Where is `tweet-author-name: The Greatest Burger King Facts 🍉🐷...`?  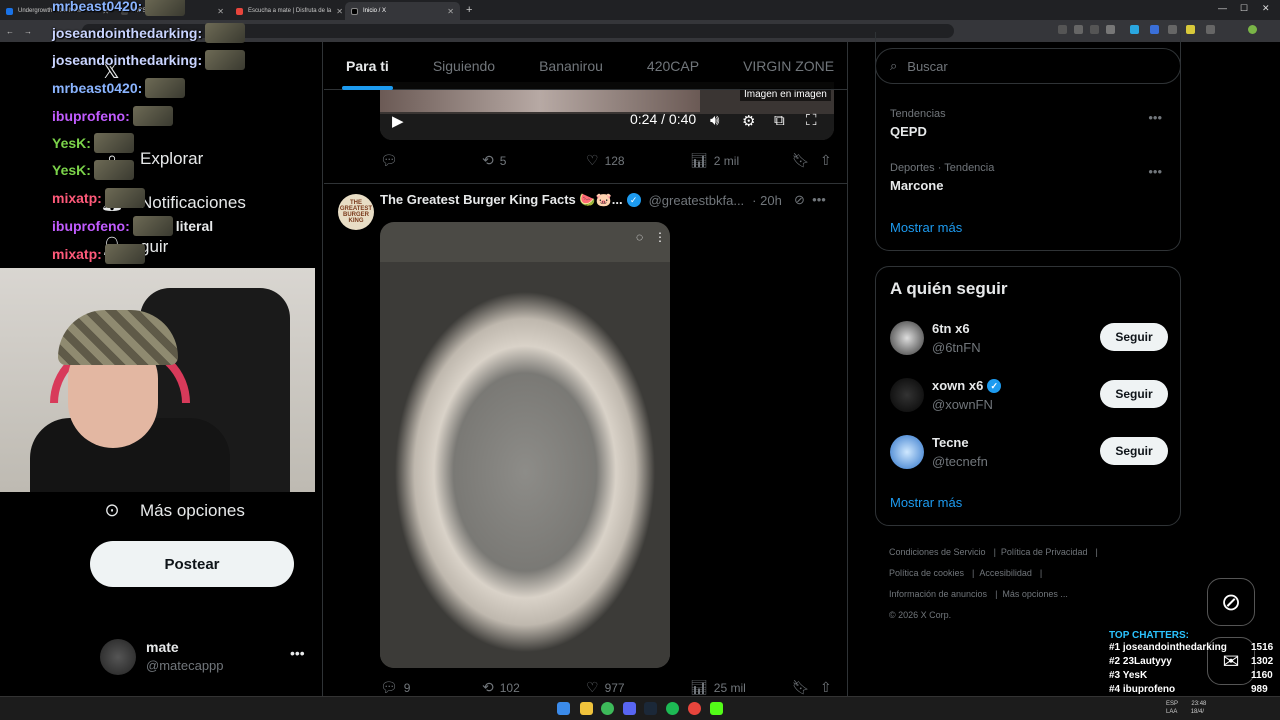
tweet-author-name: The Greatest Burger King Facts 🍉🐷... is located at coordinates (501, 200).